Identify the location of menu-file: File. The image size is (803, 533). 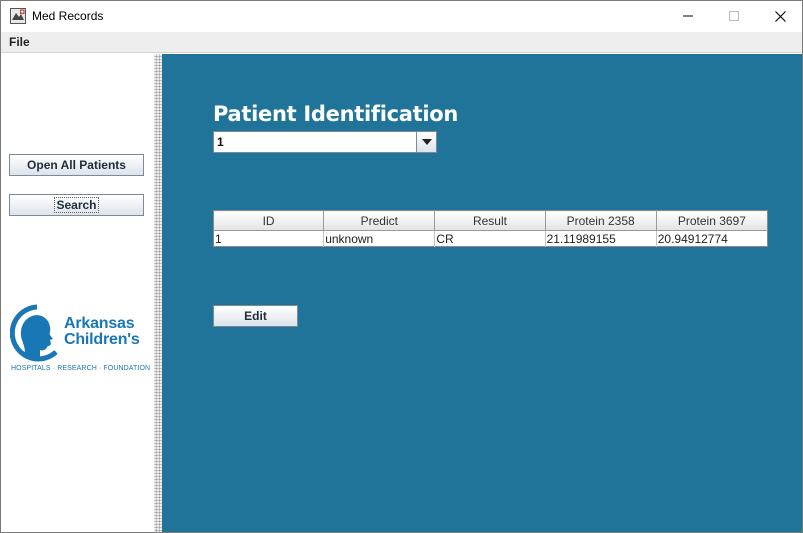
(19, 42).